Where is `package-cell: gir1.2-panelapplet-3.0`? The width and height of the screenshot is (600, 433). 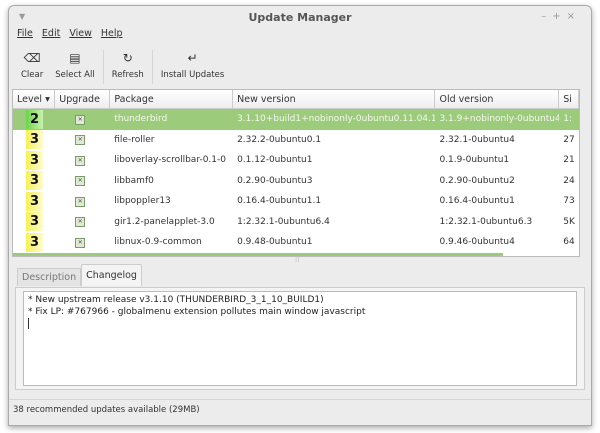
package-cell: gir1.2-panelapplet-3.0 is located at coordinates (164, 221).